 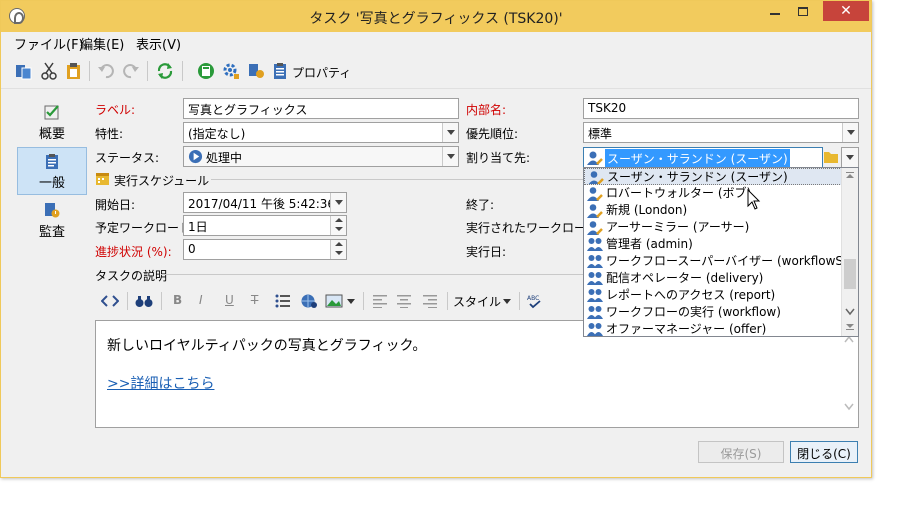 I want to click on menu-file: ファイル(F), so click(x=49, y=43).